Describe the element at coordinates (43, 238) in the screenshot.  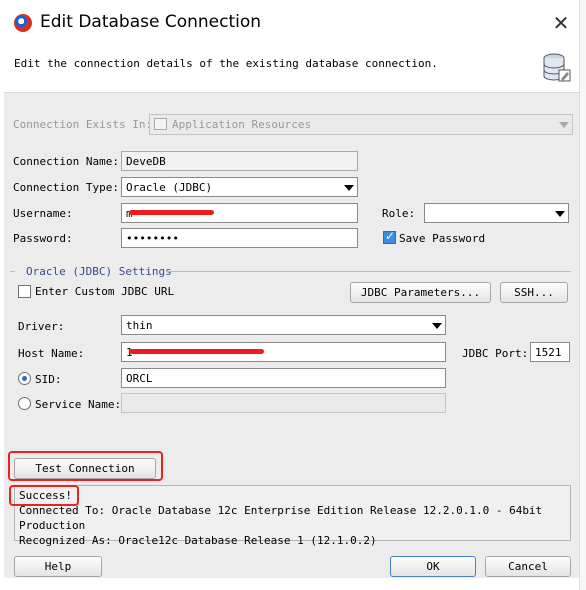
I see `password-label: Password:` at that location.